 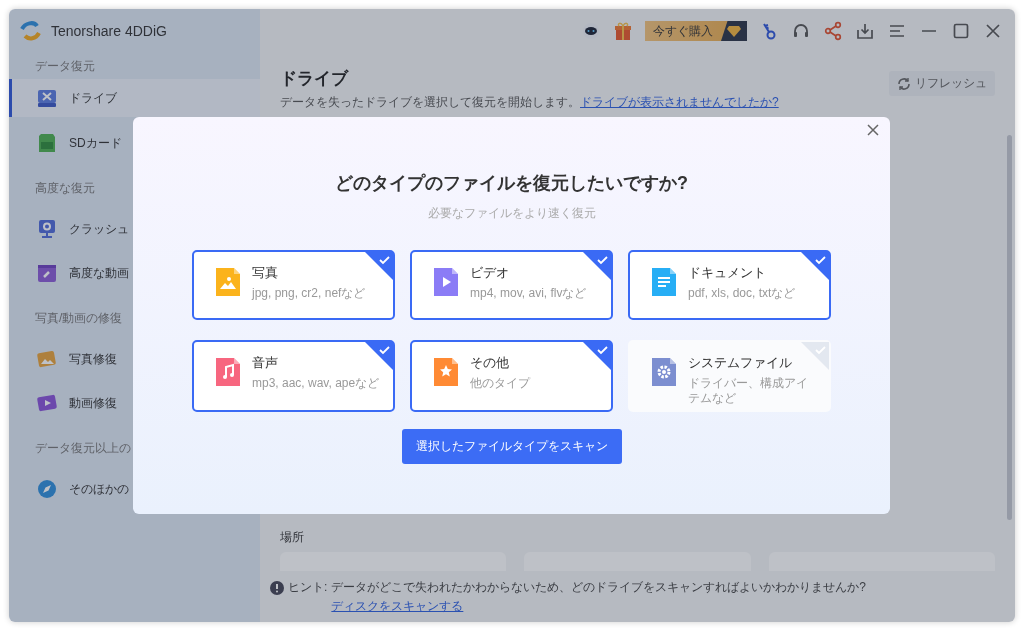 What do you see at coordinates (865, 31) in the screenshot?
I see `download-icon` at bounding box center [865, 31].